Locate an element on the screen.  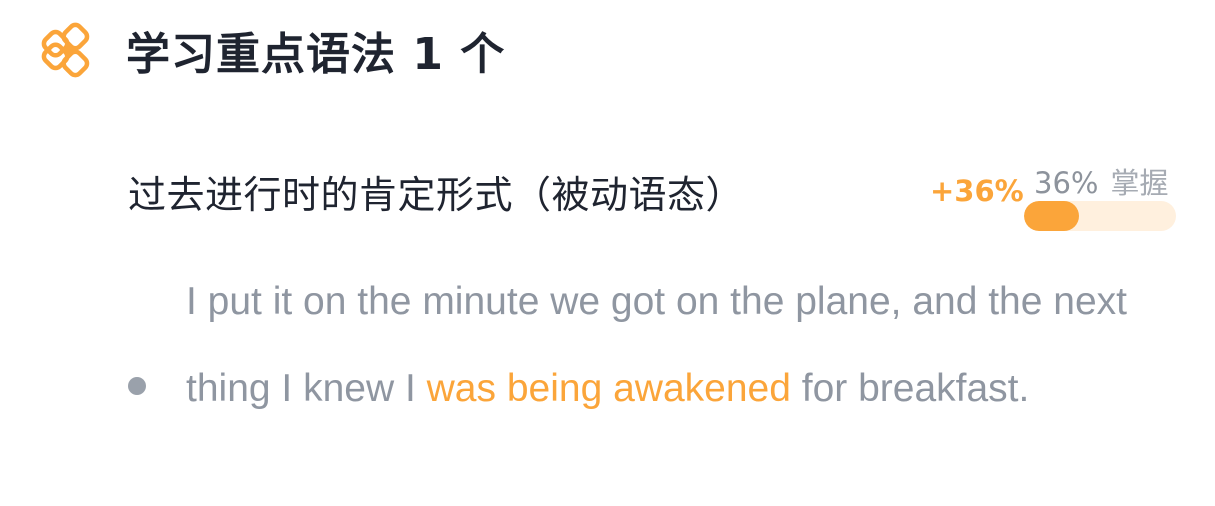
example-highlight: was being awakened is located at coordinates (608, 388).